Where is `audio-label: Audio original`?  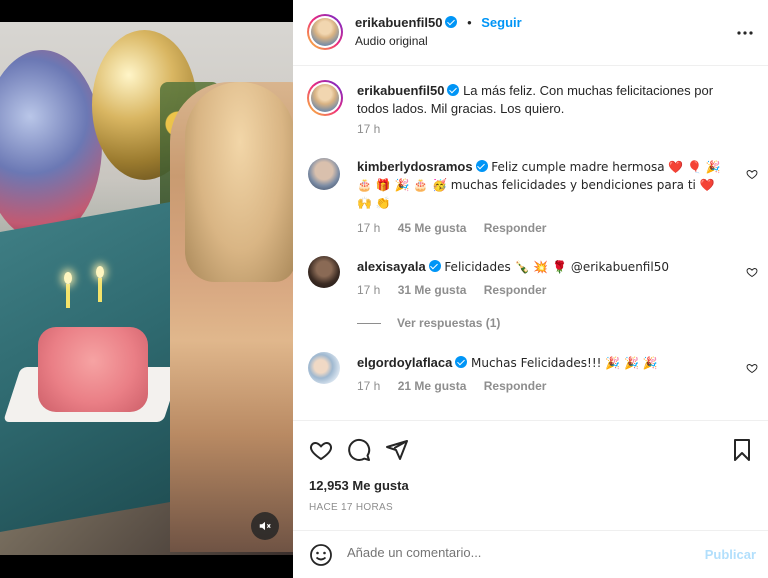
audio-label: Audio original is located at coordinates (391, 41).